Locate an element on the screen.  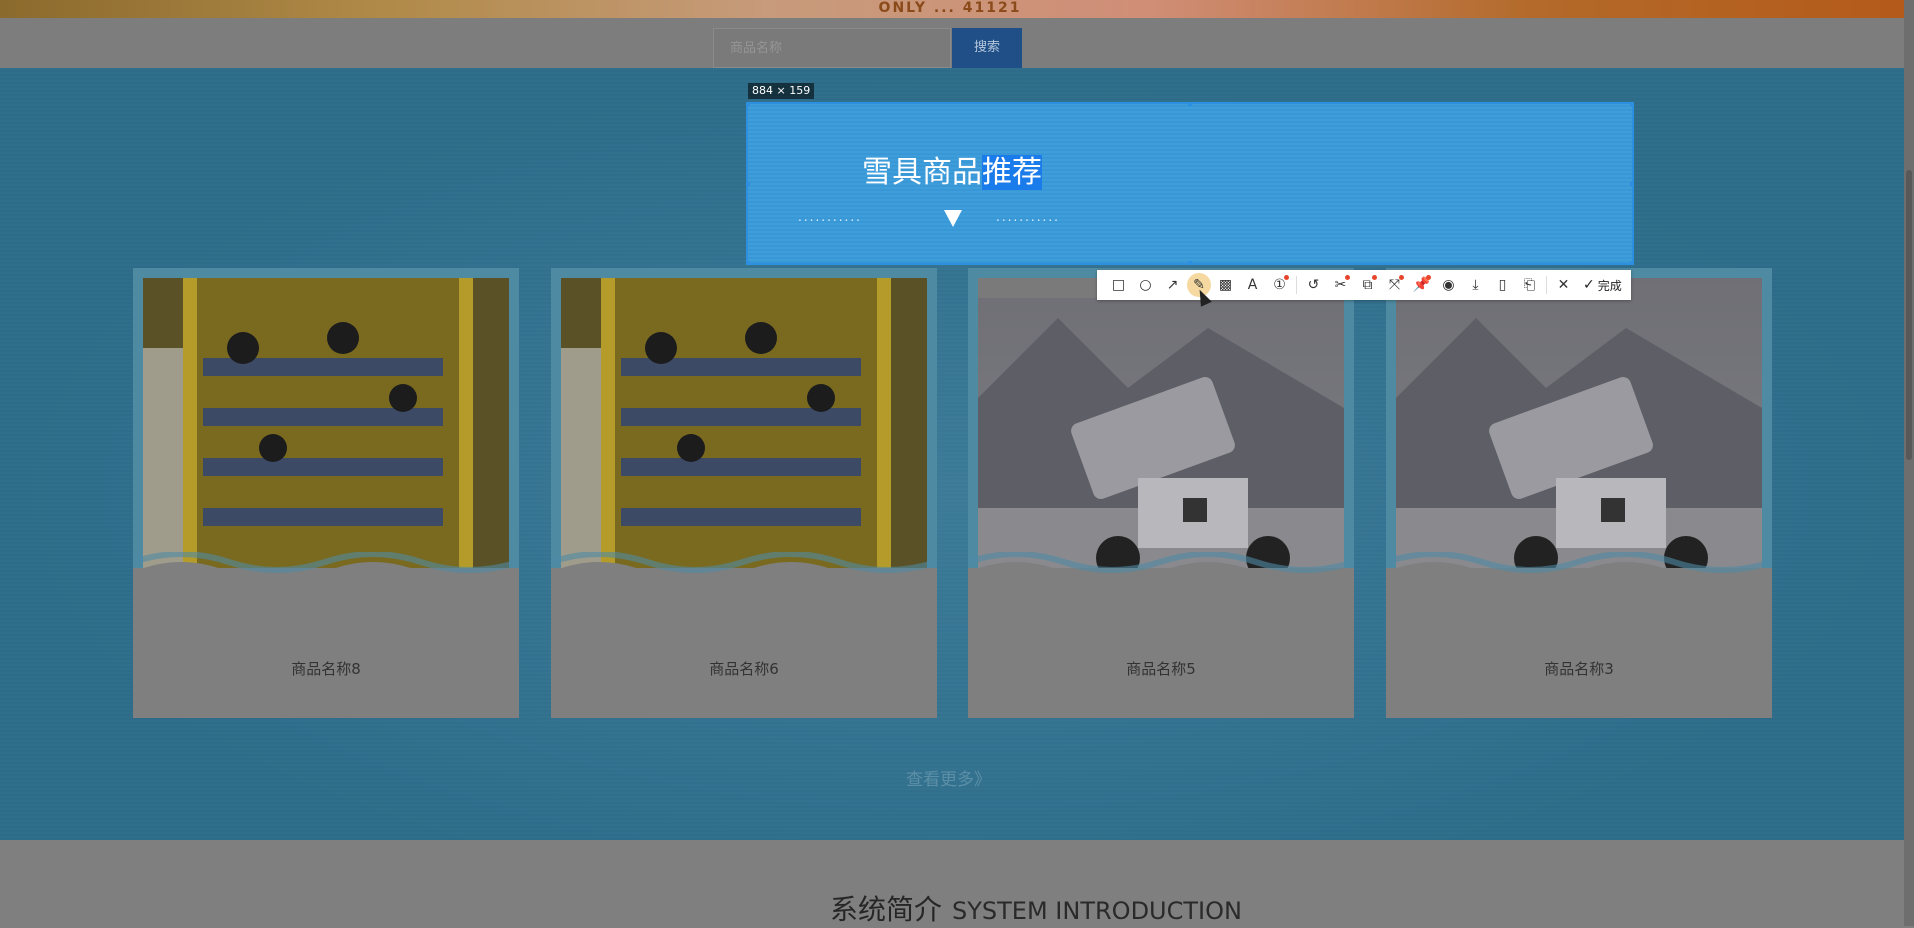
pin-icon: 📌 is located at coordinates (1421, 285).